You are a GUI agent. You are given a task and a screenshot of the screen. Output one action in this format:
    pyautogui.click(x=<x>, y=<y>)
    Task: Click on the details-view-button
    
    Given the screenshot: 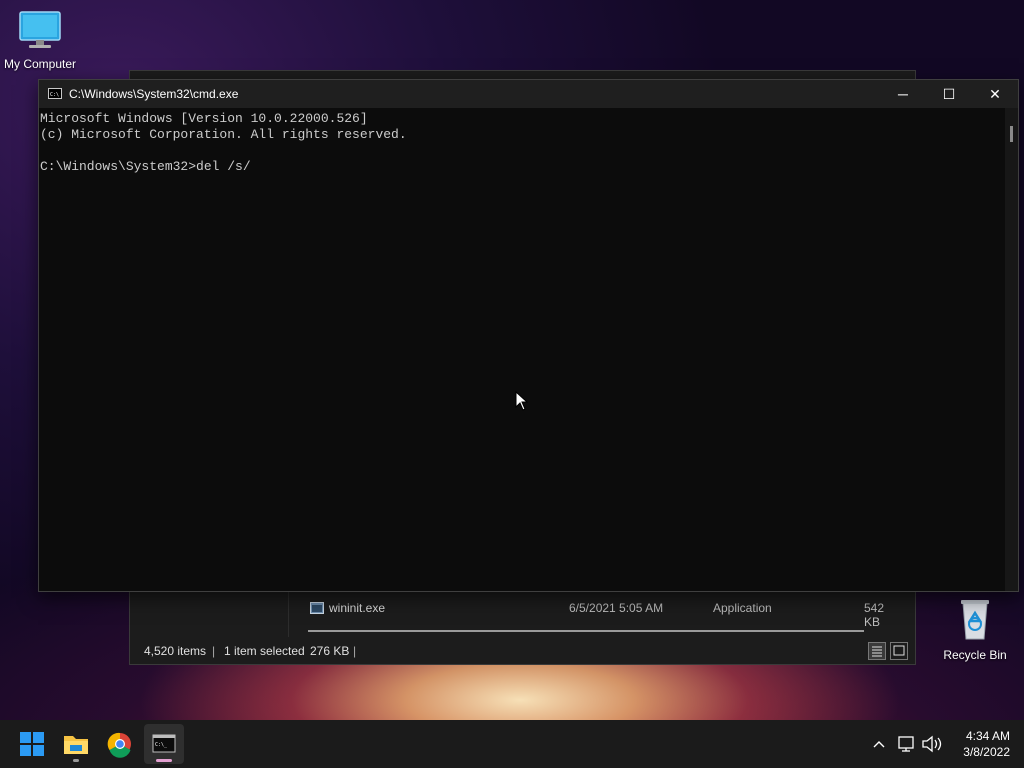 What is the action you would take?
    pyautogui.click(x=877, y=651)
    